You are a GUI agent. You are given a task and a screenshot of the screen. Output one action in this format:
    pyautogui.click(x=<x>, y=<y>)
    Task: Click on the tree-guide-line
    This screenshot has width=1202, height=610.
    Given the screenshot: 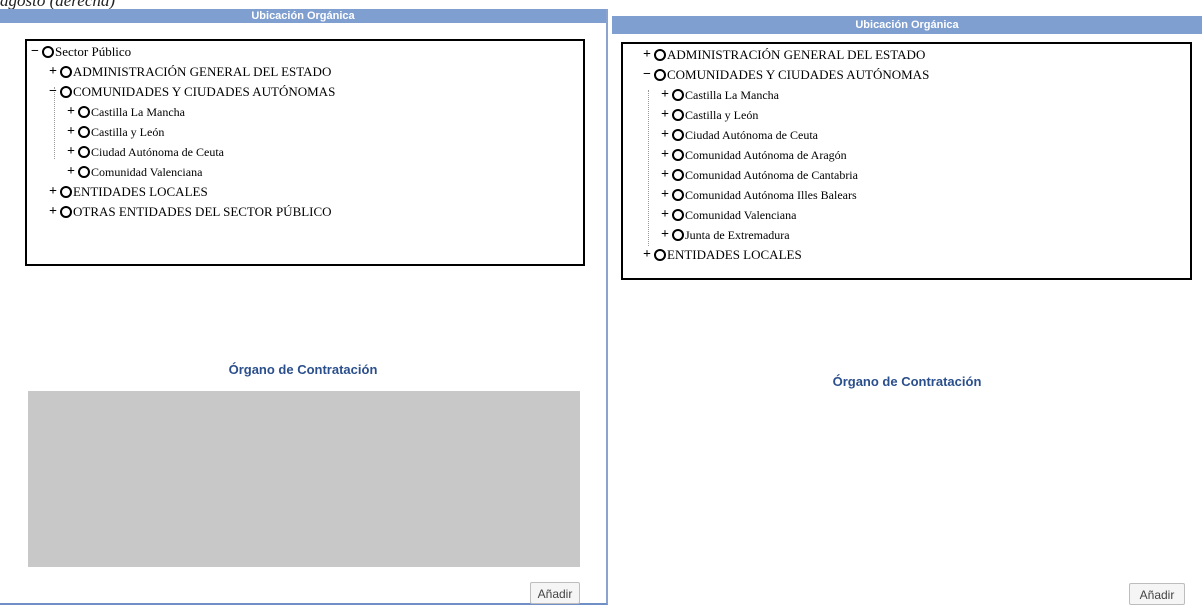 What is the action you would take?
    pyautogui.click(x=648, y=168)
    